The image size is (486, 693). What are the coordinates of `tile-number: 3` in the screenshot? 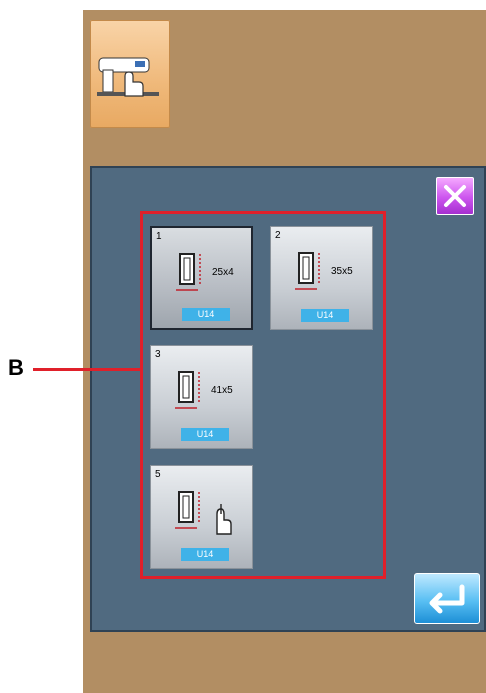 It's located at (158, 354).